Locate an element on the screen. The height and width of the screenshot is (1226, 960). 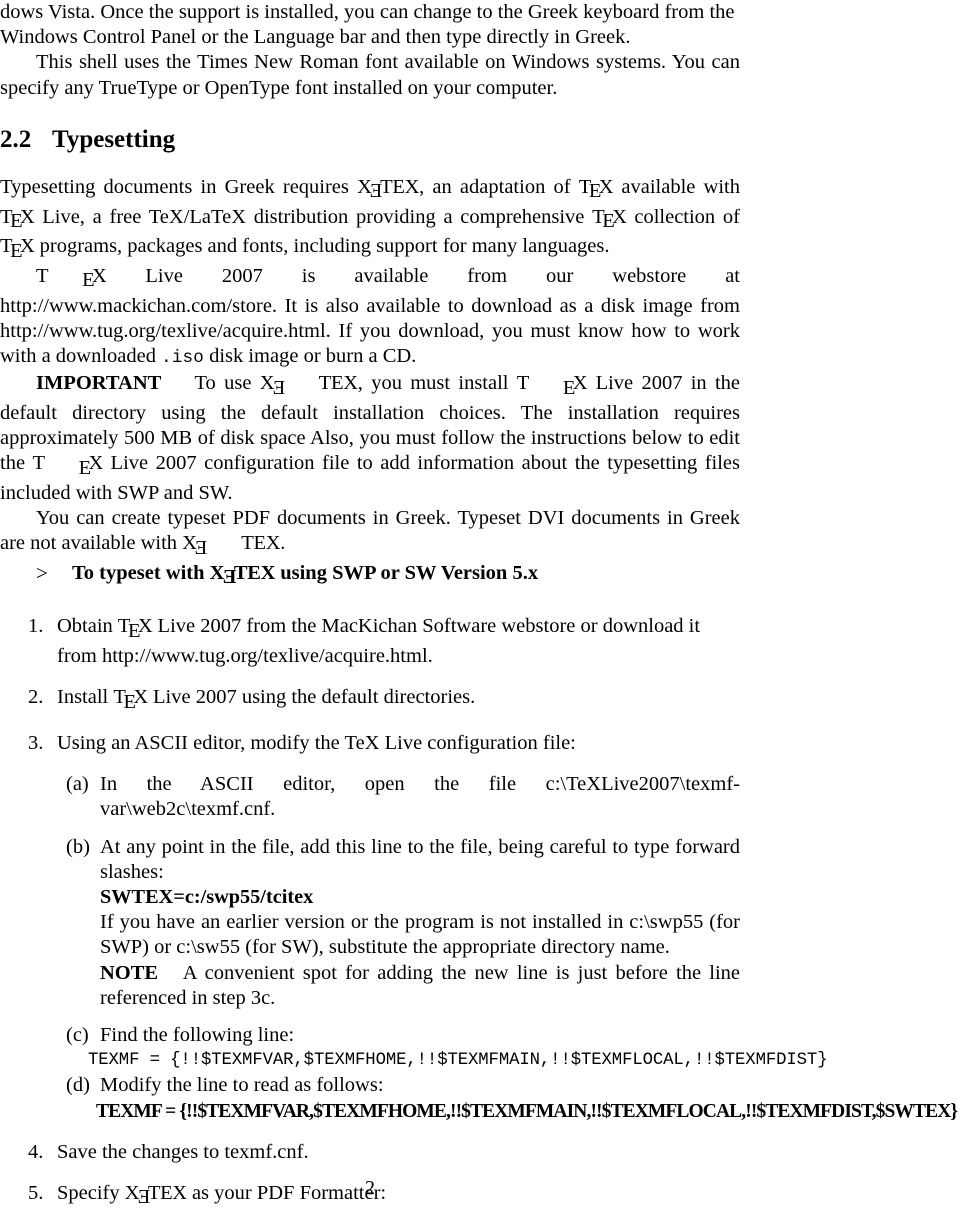
p1-text-b: , an adaptation of is located at coordinates (499, 186).